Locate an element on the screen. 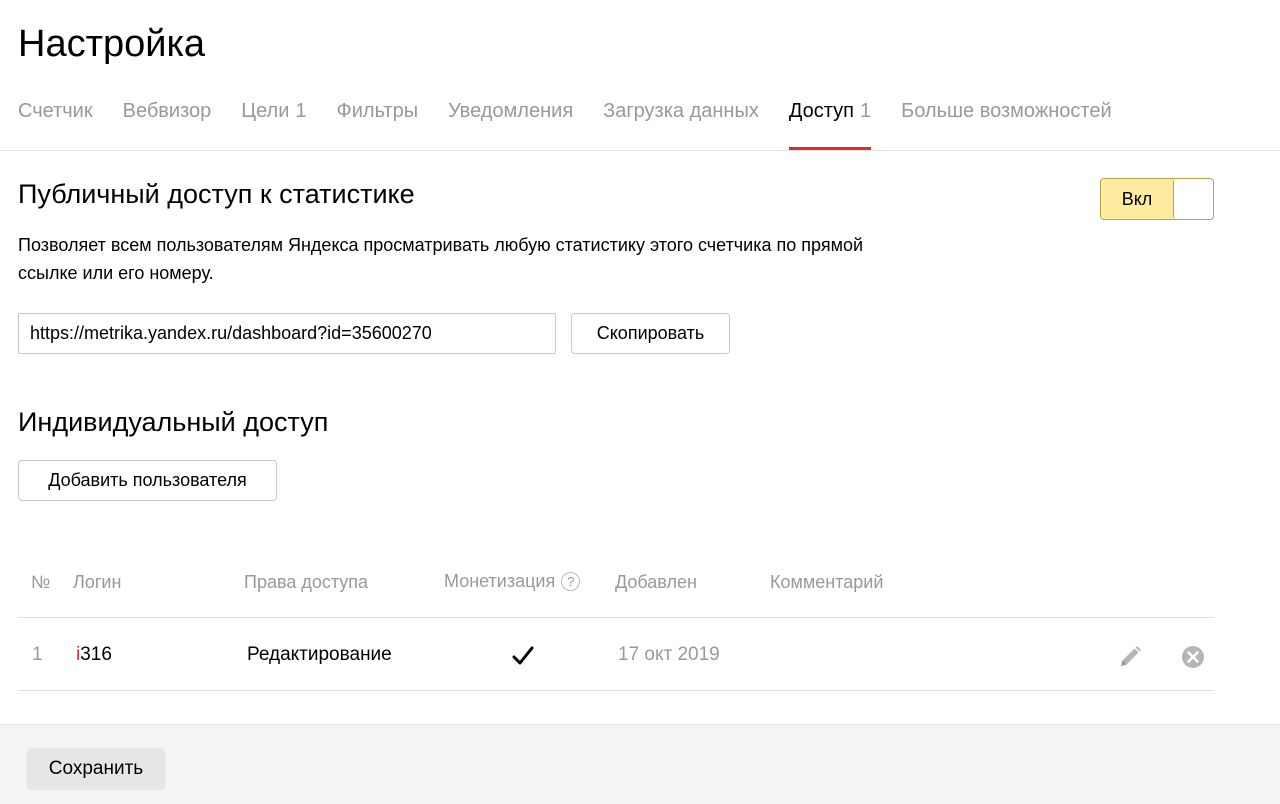 The height and width of the screenshot is (804, 1280). copy-button: Скопировать is located at coordinates (650, 333).